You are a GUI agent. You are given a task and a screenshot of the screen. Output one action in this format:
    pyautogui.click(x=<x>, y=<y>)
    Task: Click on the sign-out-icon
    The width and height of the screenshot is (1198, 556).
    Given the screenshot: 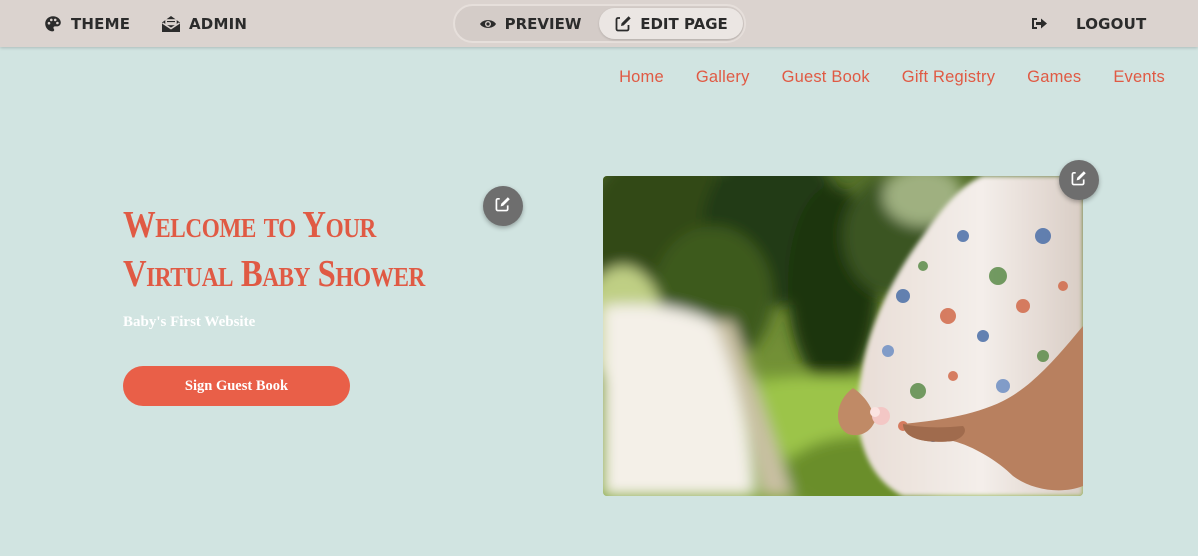 What is the action you would take?
    pyautogui.click(x=1039, y=23)
    